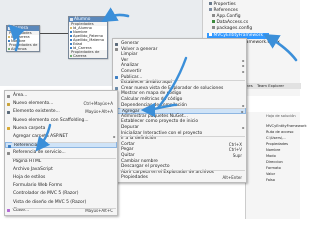 The height and width of the screenshot is (240, 320). What do you see at coordinates (130, 127) in the screenshot?
I see `context-menu-item-label: Depurar` at bounding box center [130, 127].